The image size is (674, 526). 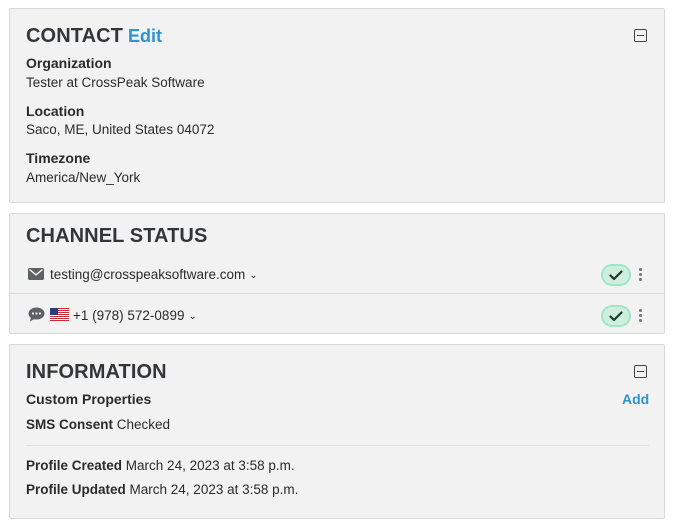 I want to click on sms-status-check, so click(x=616, y=316).